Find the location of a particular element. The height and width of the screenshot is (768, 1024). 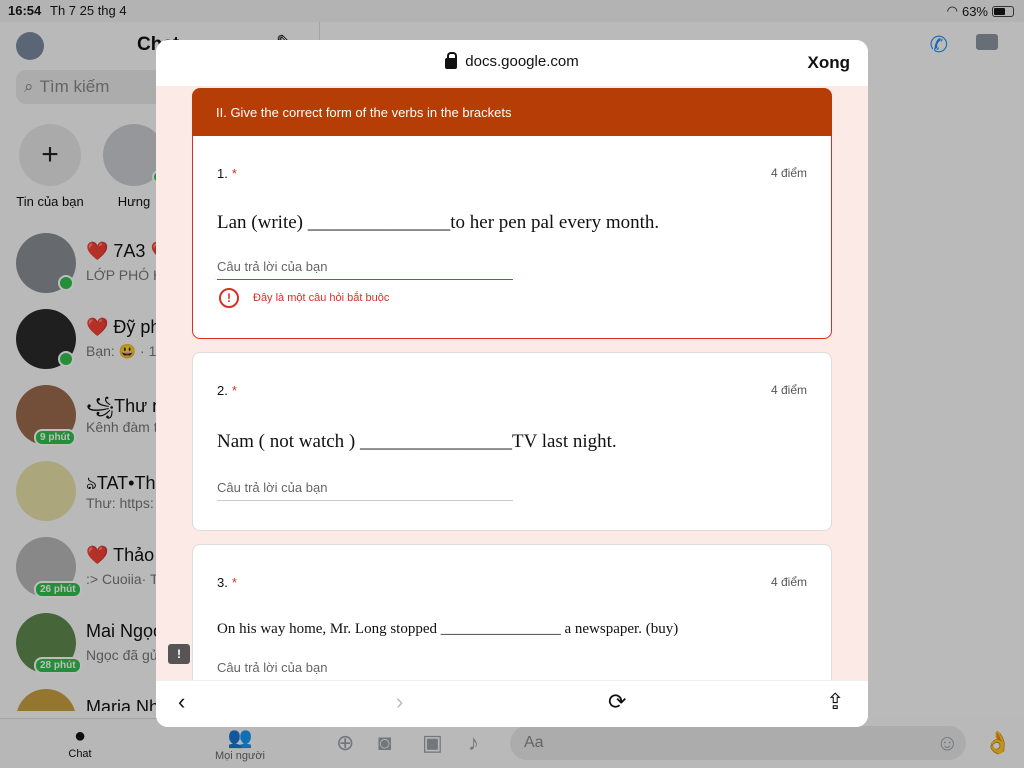

status-right: ◠ 63% is located at coordinates (980, 11).